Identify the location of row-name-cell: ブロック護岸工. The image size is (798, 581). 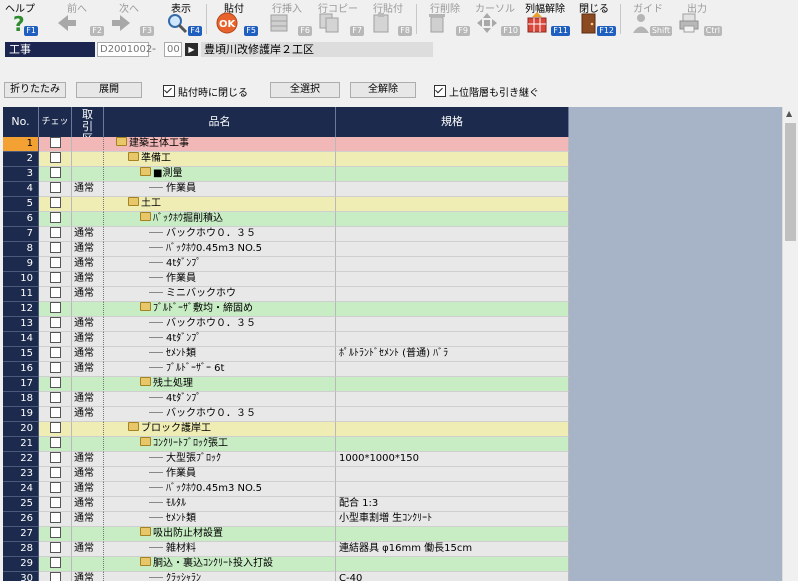
(220, 429).